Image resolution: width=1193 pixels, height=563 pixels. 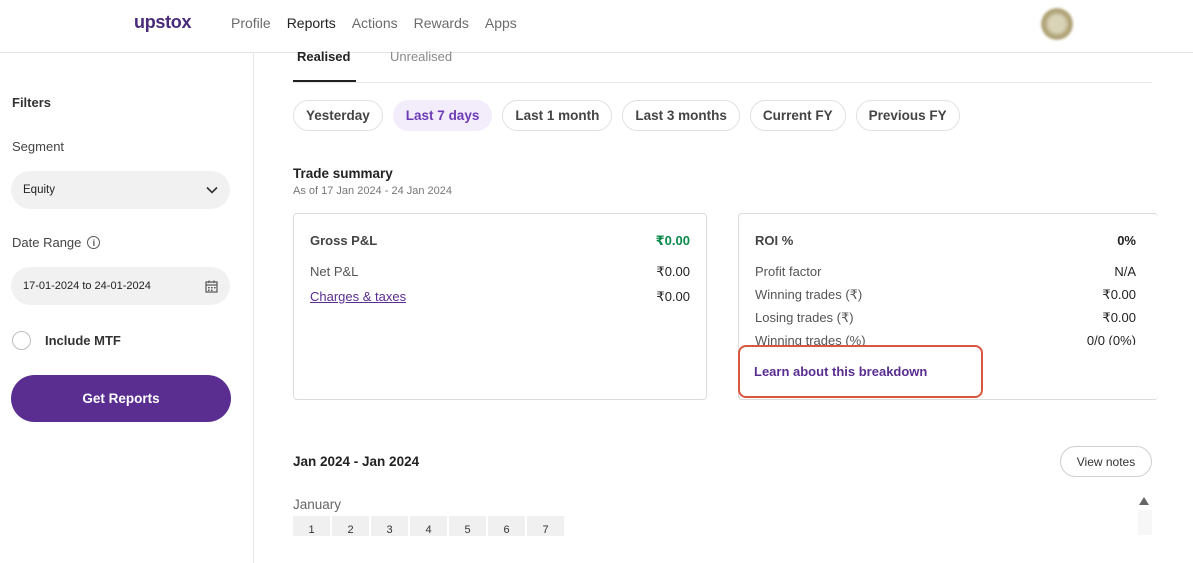 What do you see at coordinates (442, 115) in the screenshot?
I see `chip-last-7-days: Last 7 days` at bounding box center [442, 115].